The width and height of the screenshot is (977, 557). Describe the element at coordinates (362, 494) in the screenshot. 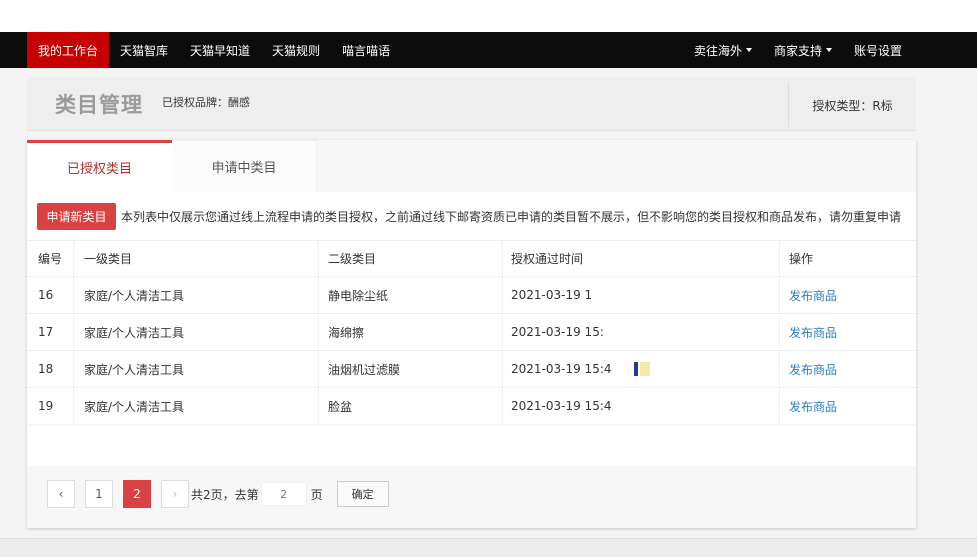

I see `confirm-goto-button: 确定` at that location.